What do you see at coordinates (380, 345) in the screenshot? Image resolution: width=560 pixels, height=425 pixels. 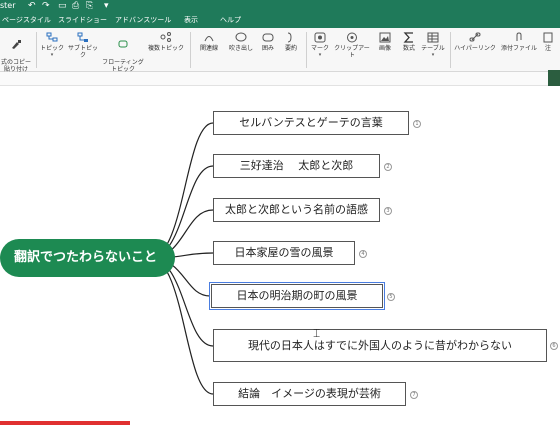 I see `topic-6: 現代の日本人はすでに外国人のように昔がわからない` at bounding box center [380, 345].